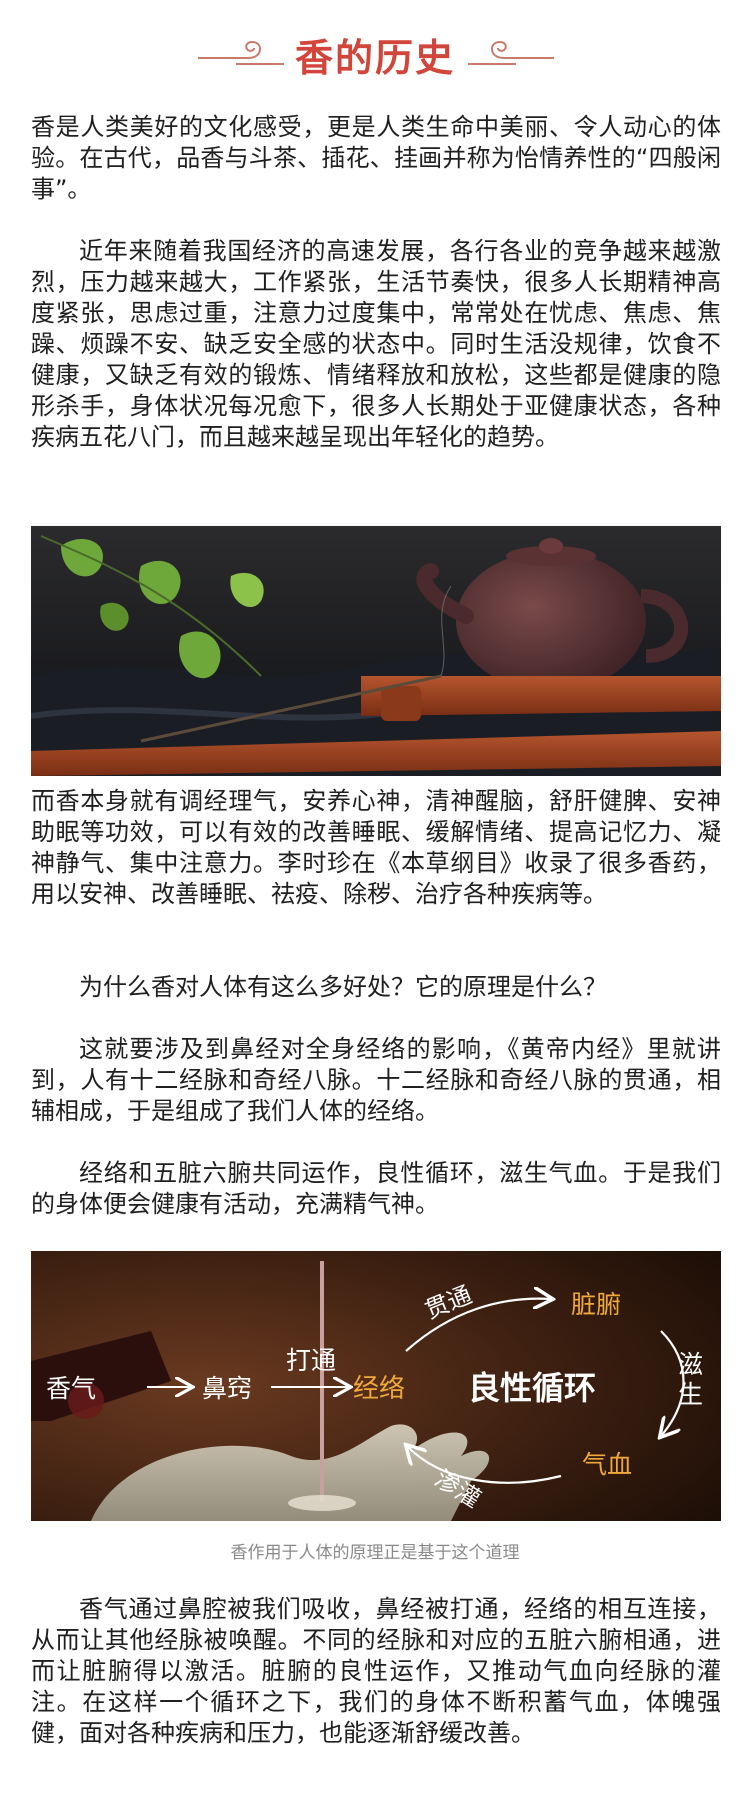 The image size is (750, 1815). Describe the element at coordinates (71, 1388) in the screenshot. I see `label-xiangqi: 香气` at that location.